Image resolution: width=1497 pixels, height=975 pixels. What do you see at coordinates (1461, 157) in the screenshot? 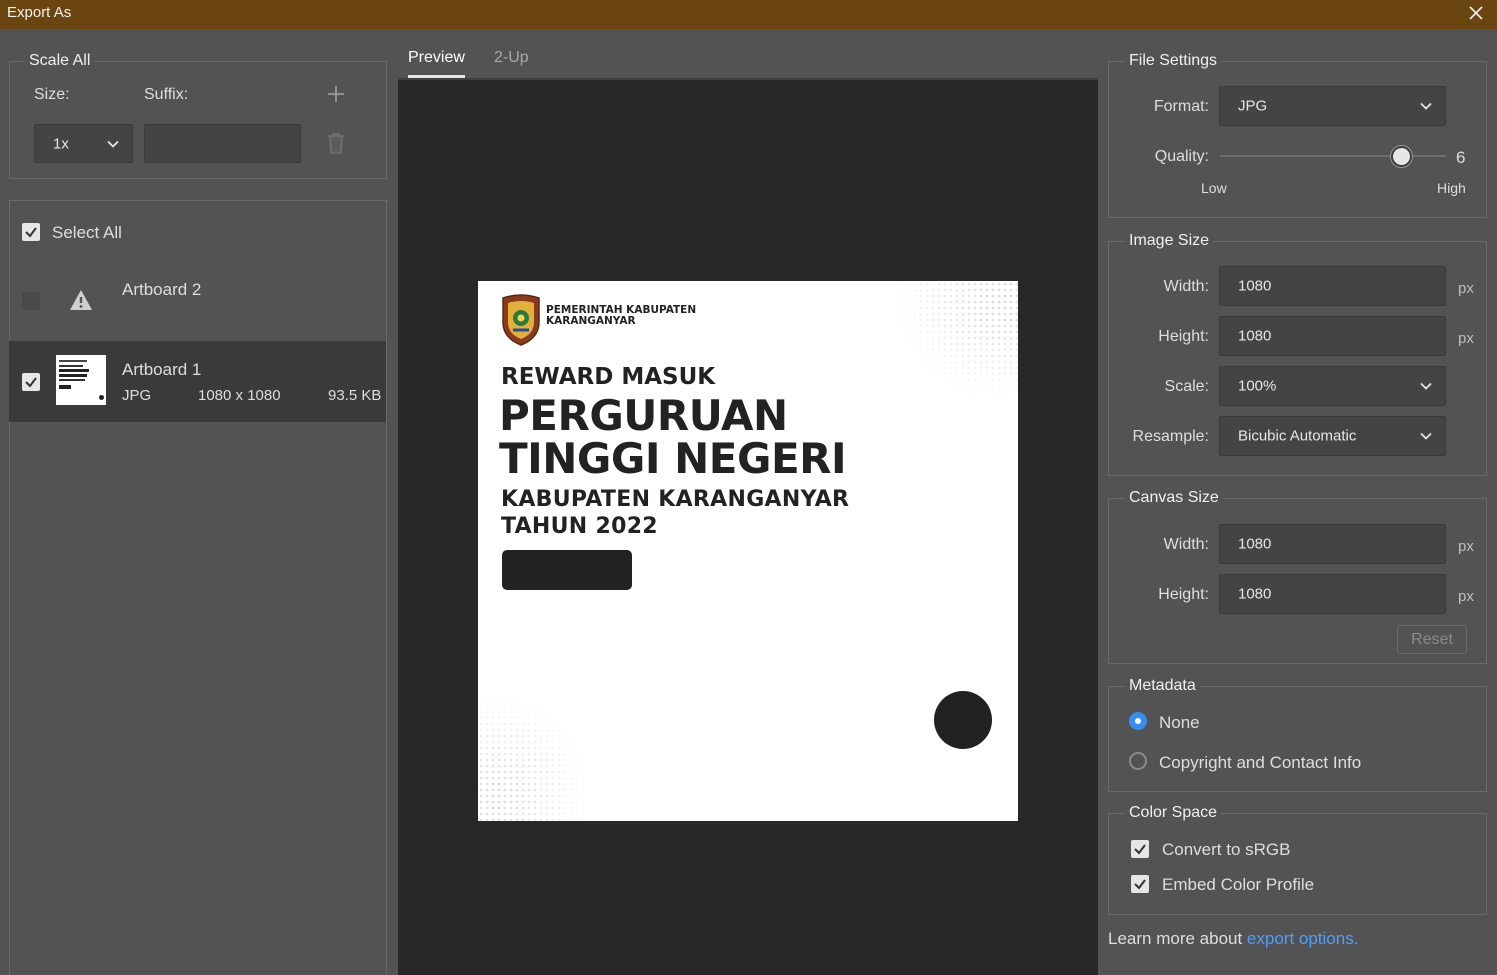
I see `quality-value: 6` at bounding box center [1461, 157].